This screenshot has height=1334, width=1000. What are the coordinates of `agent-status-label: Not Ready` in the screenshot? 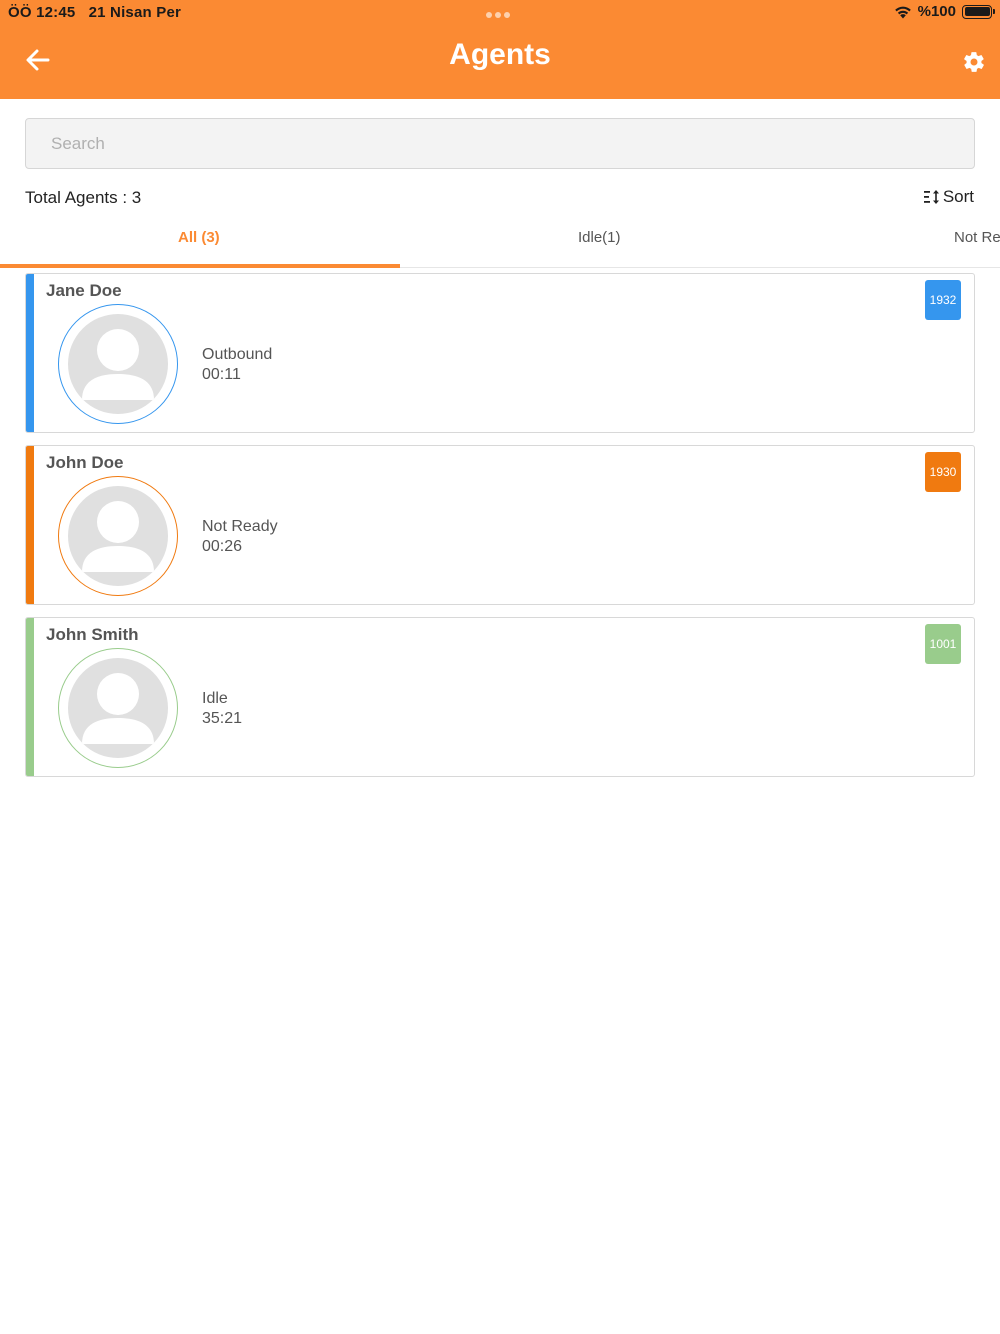 It's located at (240, 526).